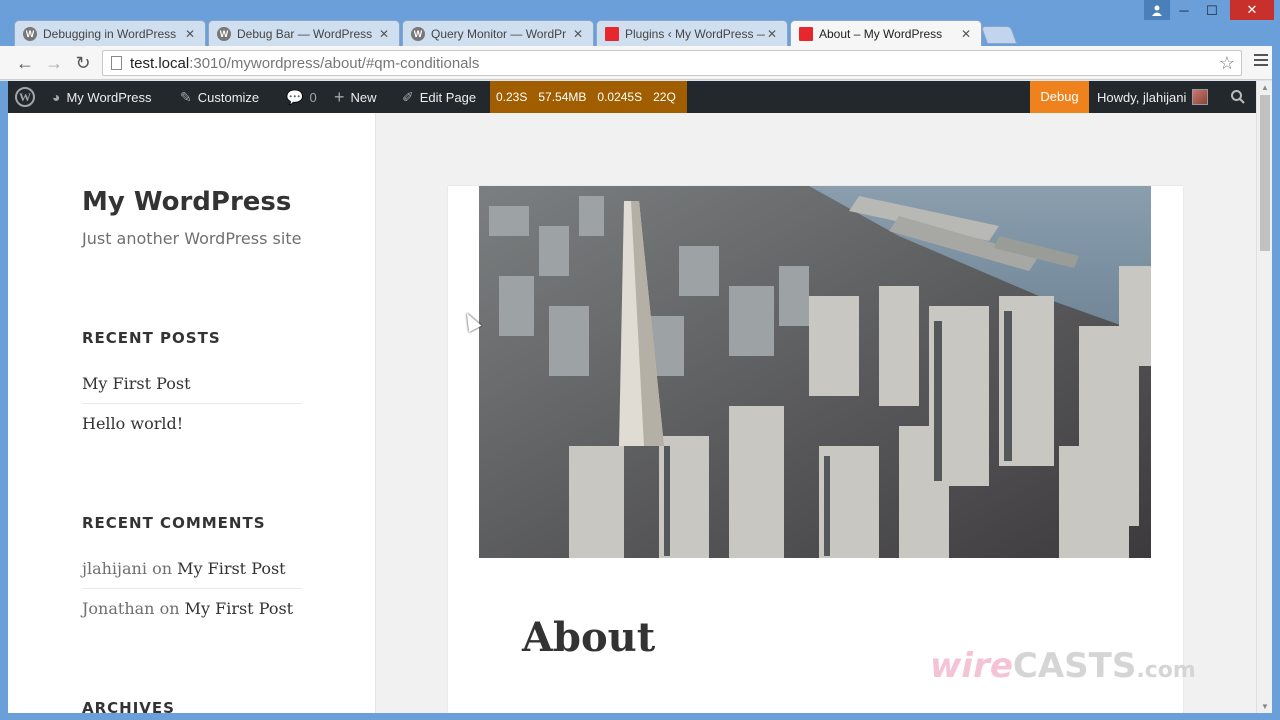  Describe the element at coordinates (1184, 11) in the screenshot. I see `minimize-button: ─` at that location.